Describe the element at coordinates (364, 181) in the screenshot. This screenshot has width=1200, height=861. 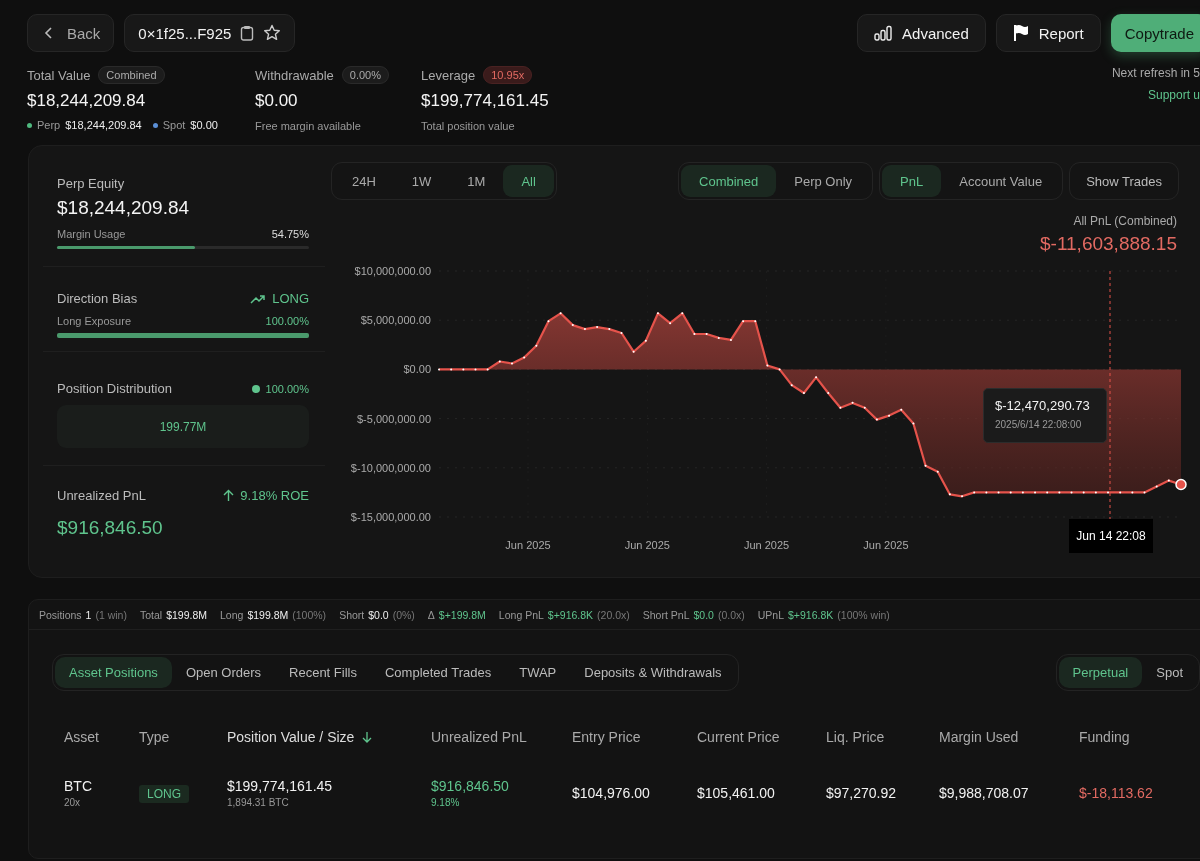
I see `range-tab: 24H` at that location.